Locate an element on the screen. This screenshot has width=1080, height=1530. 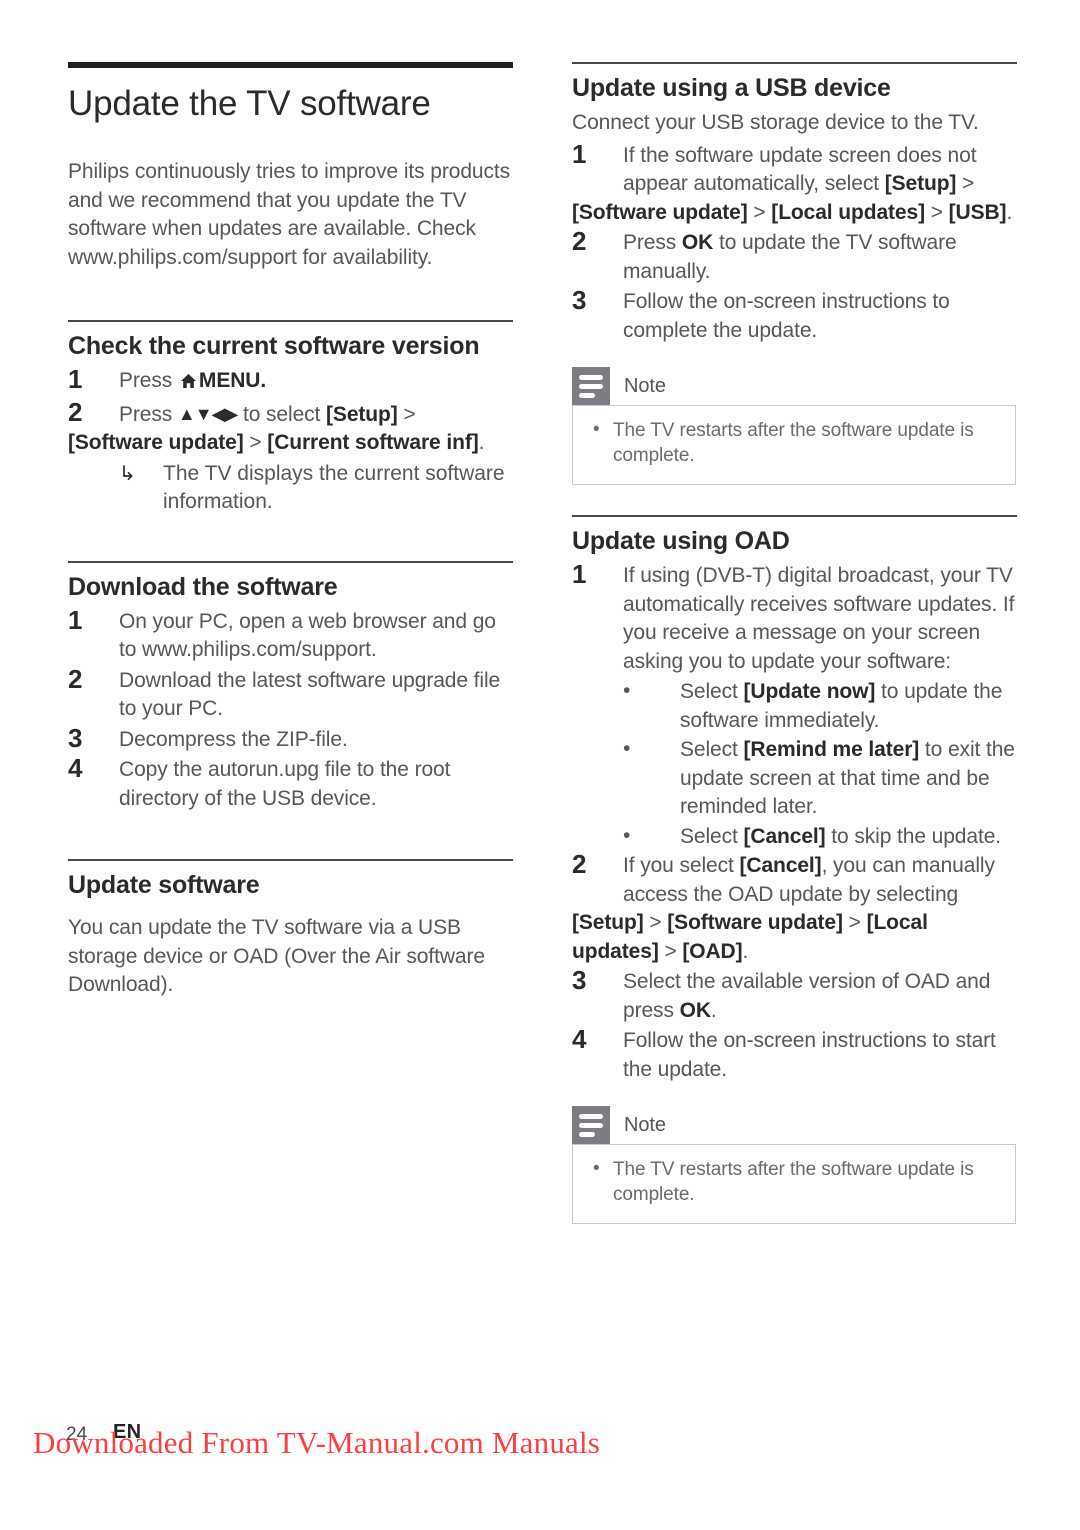
heading-update-software: Update software is located at coordinates (164, 885).